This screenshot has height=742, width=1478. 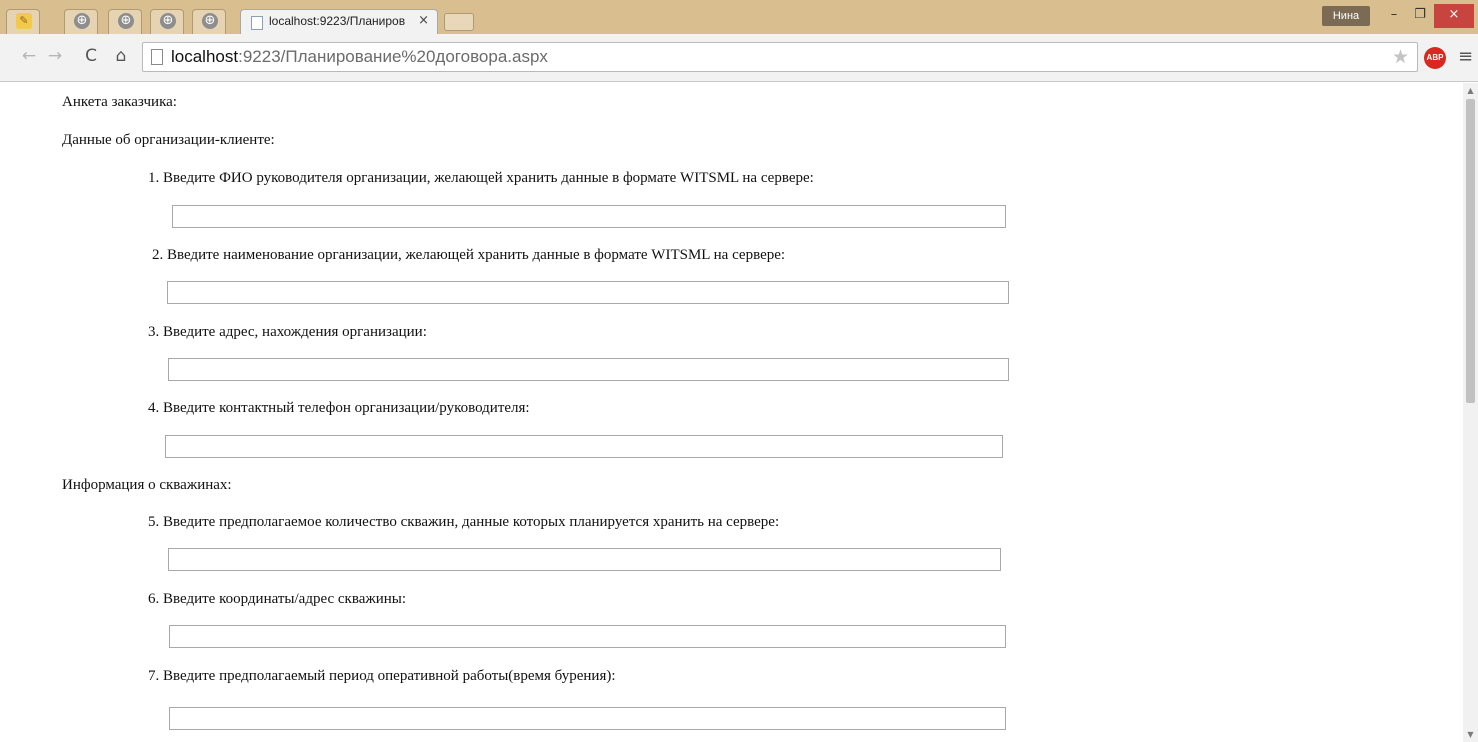 I want to click on back-arrow-icon: ←, so click(x=29, y=56).